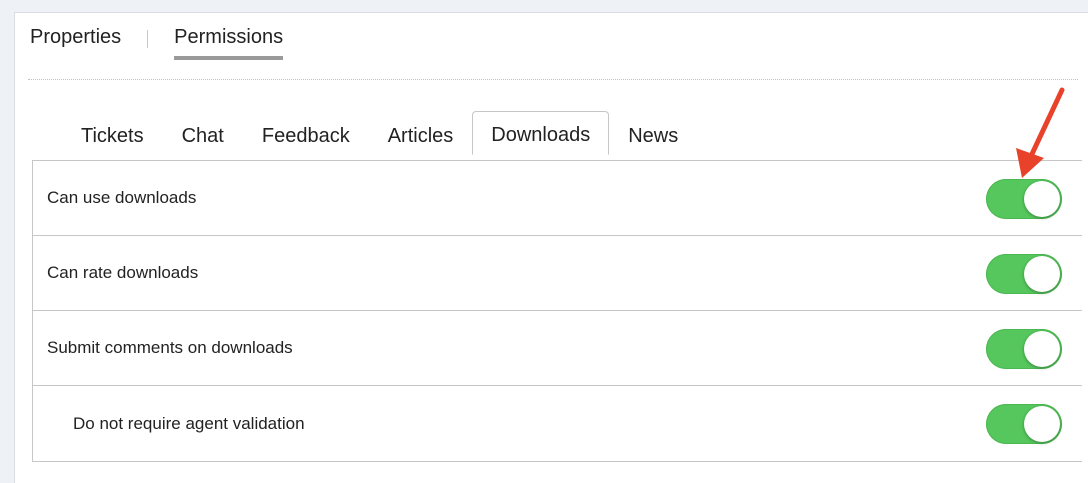  I want to click on toggle-submit-comments, so click(1024, 349).